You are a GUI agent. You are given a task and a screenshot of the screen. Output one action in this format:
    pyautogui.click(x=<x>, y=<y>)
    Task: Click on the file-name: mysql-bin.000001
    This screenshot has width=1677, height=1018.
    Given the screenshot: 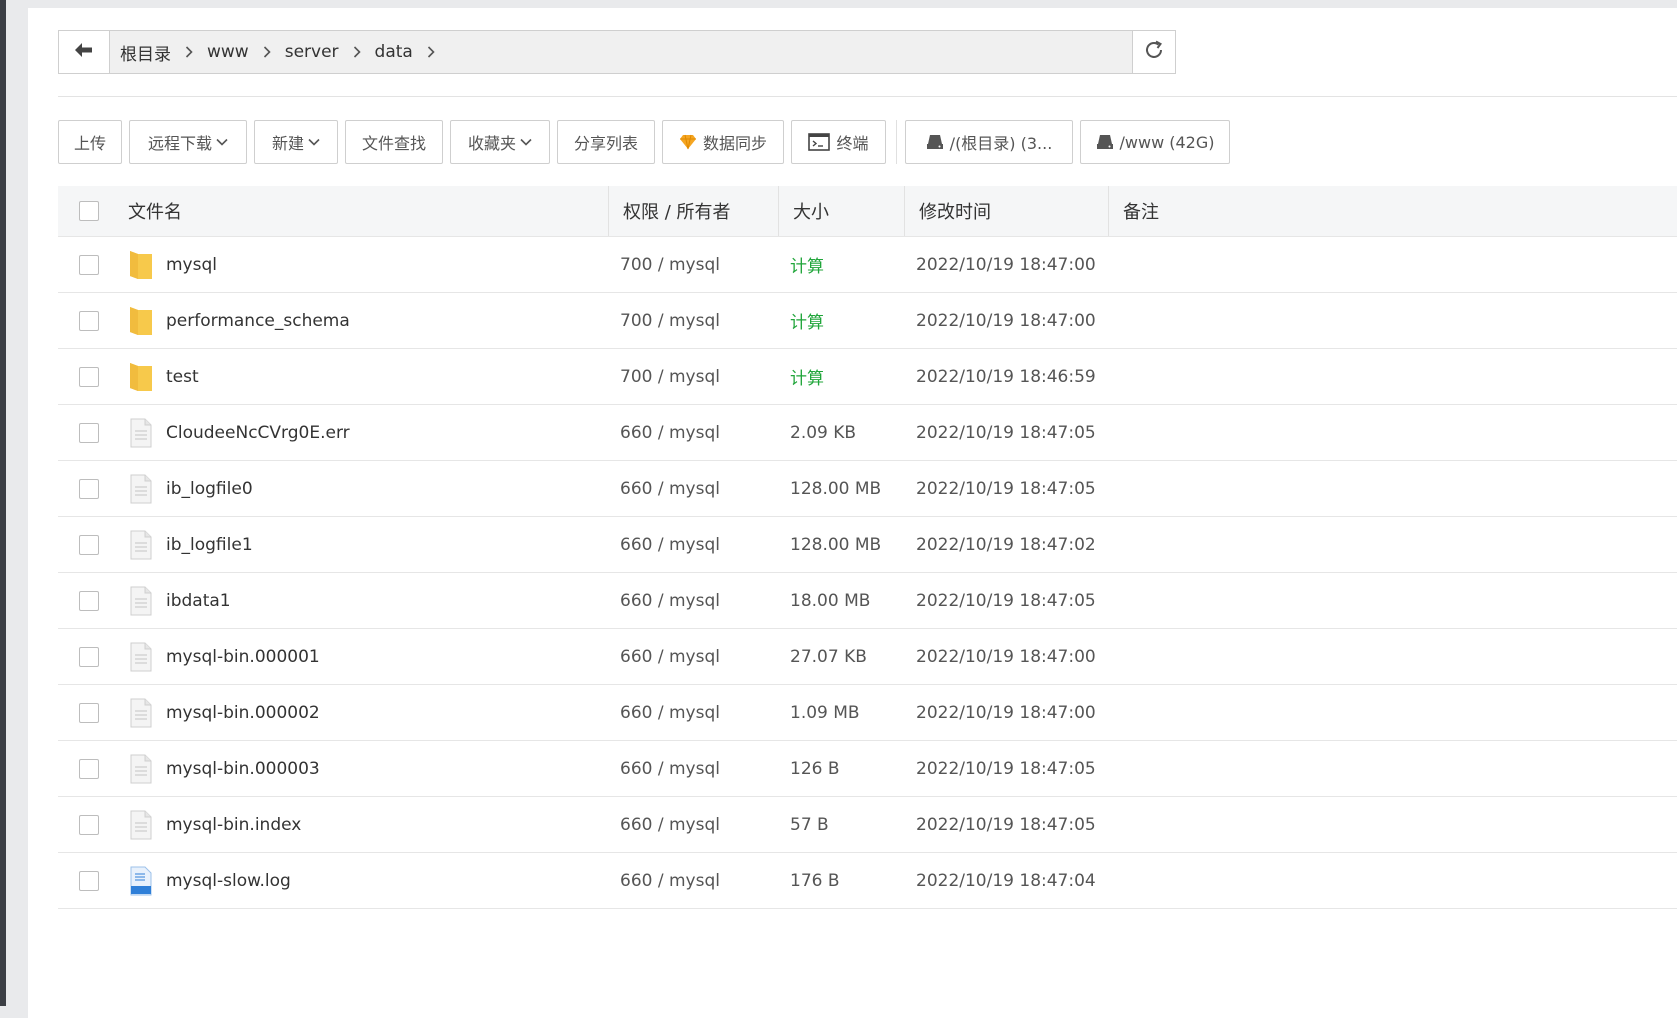 What is the action you would take?
    pyautogui.click(x=243, y=657)
    